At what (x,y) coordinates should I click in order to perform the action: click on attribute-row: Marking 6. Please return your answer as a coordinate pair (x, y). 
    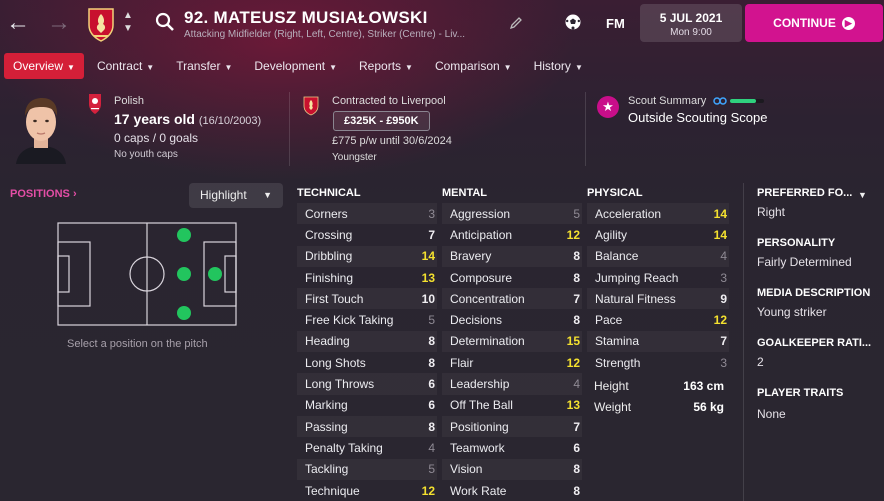
    Looking at the image, I should click on (367, 405).